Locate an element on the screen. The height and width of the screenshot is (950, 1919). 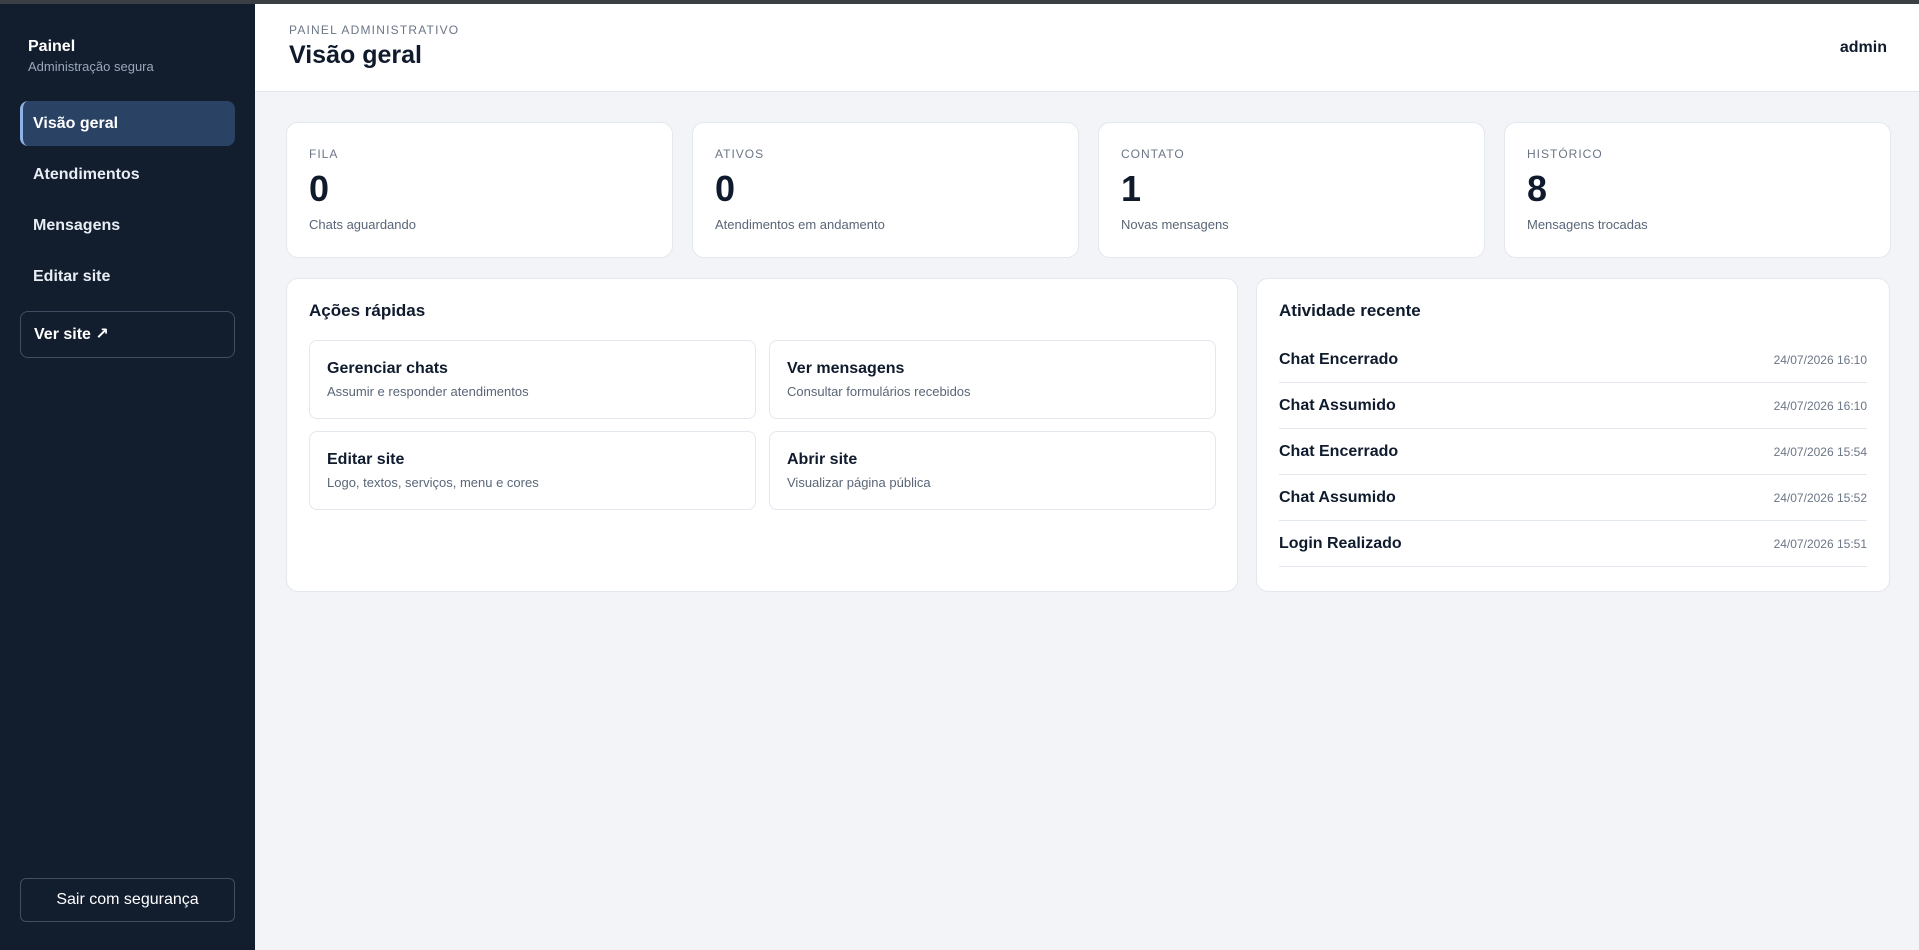
stat-card-ativos: ATIVOS 0 Atendimentos em andamento is located at coordinates (885, 190).